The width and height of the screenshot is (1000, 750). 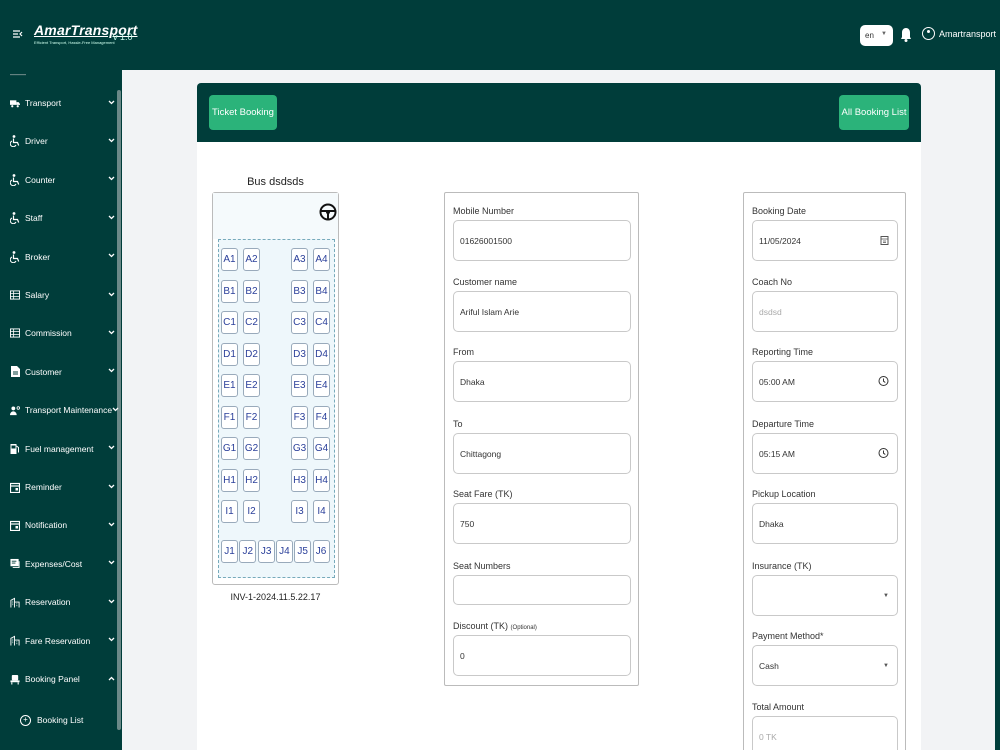 What do you see at coordinates (58, 141) in the screenshot?
I see `sidebar-item-driver: Driver` at bounding box center [58, 141].